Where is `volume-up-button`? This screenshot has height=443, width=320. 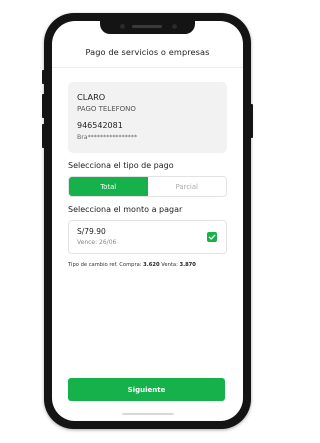
volume-up-button is located at coordinates (43, 106).